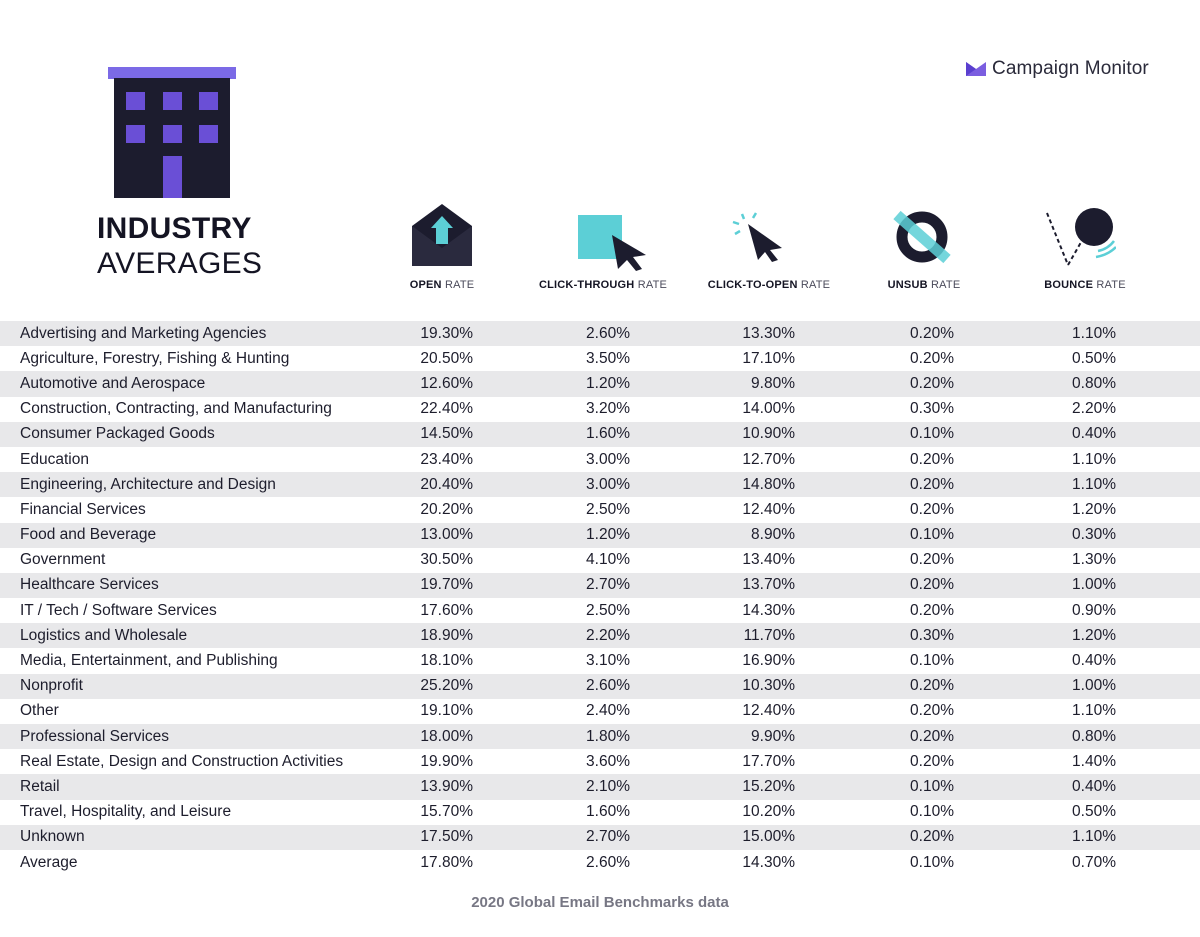  Describe the element at coordinates (446, 333) in the screenshot. I see `open-rate-cell: 19.30%` at that location.